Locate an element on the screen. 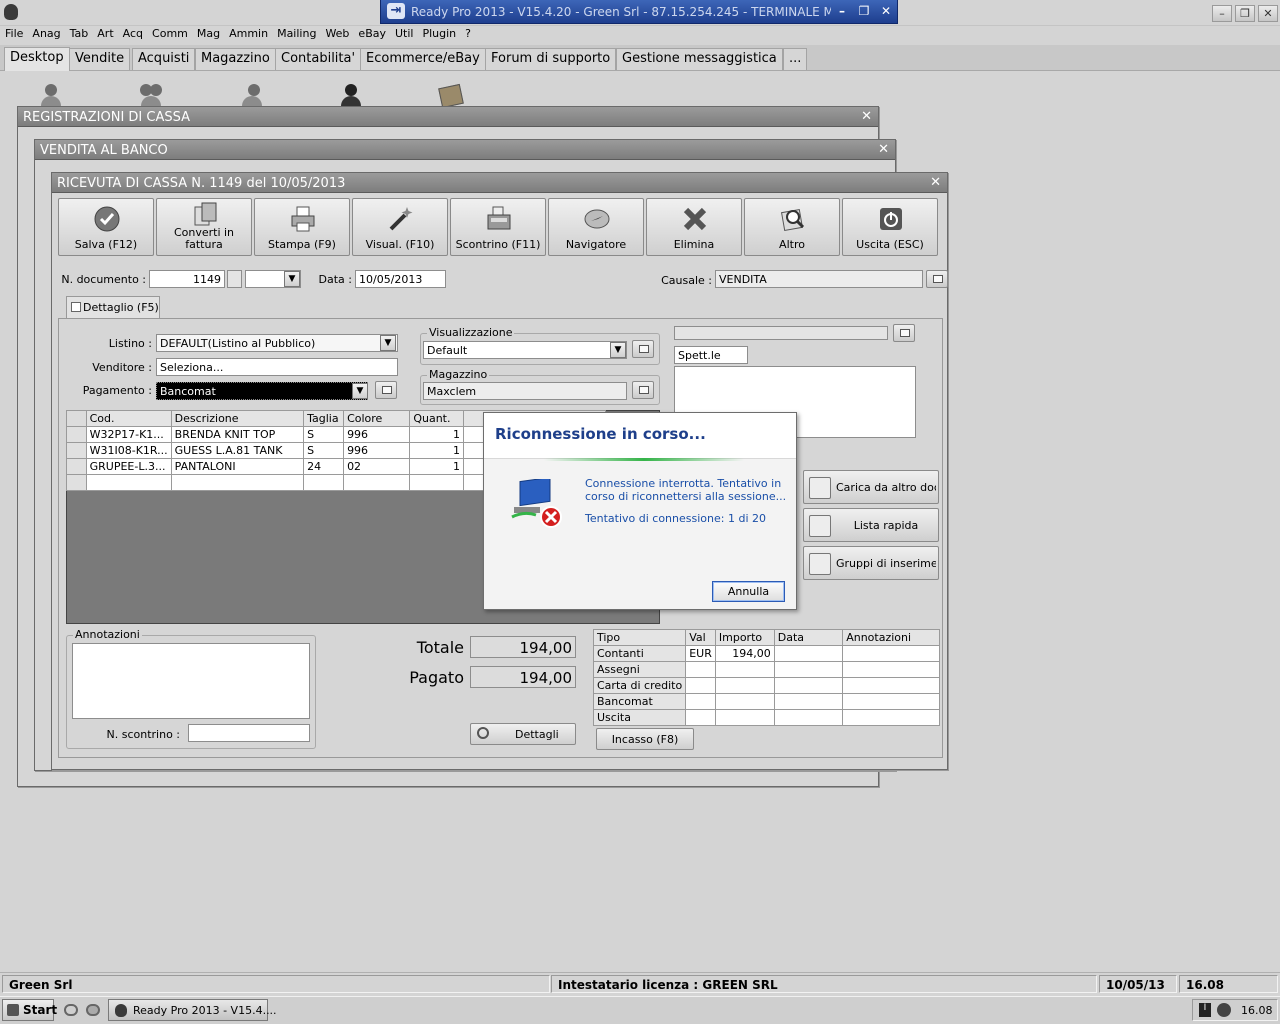  uscita-button: Uscita (ESC) is located at coordinates (890, 227).